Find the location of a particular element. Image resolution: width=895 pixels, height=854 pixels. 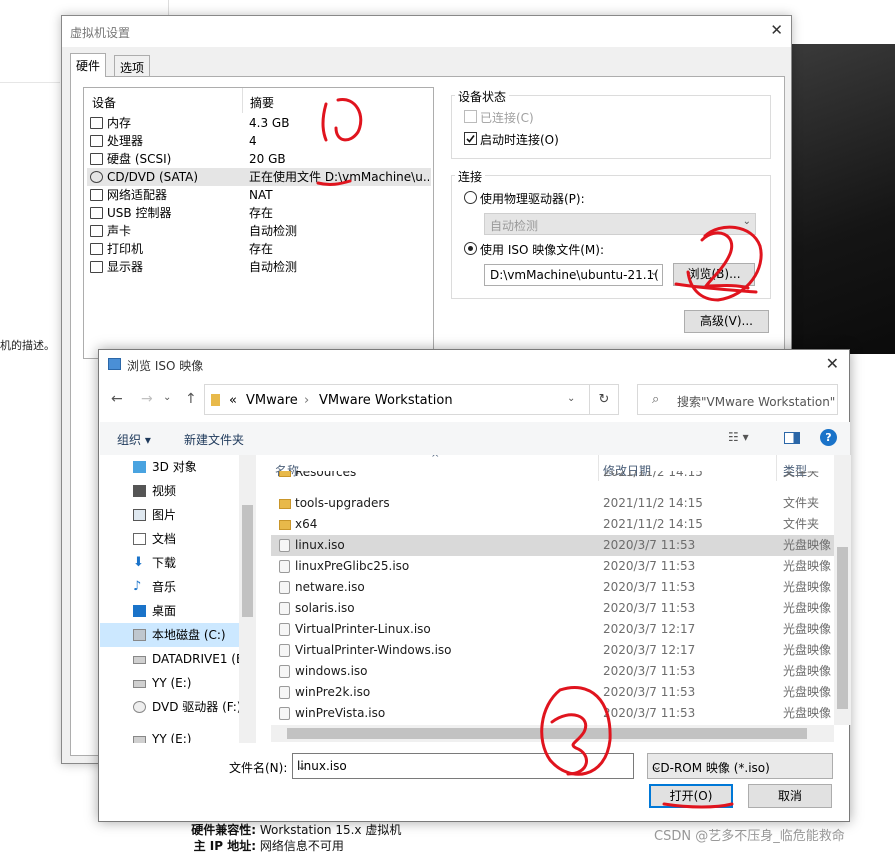

address-bar: « VMware › VMware Workstation ⌄ is located at coordinates (411, 399).